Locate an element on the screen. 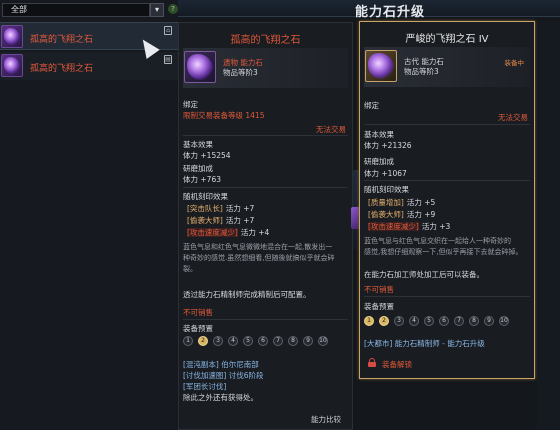 The width and height of the screenshot is (560, 430). engrave-row: [偷袭大师] 活力 +7 is located at coordinates (220, 220).